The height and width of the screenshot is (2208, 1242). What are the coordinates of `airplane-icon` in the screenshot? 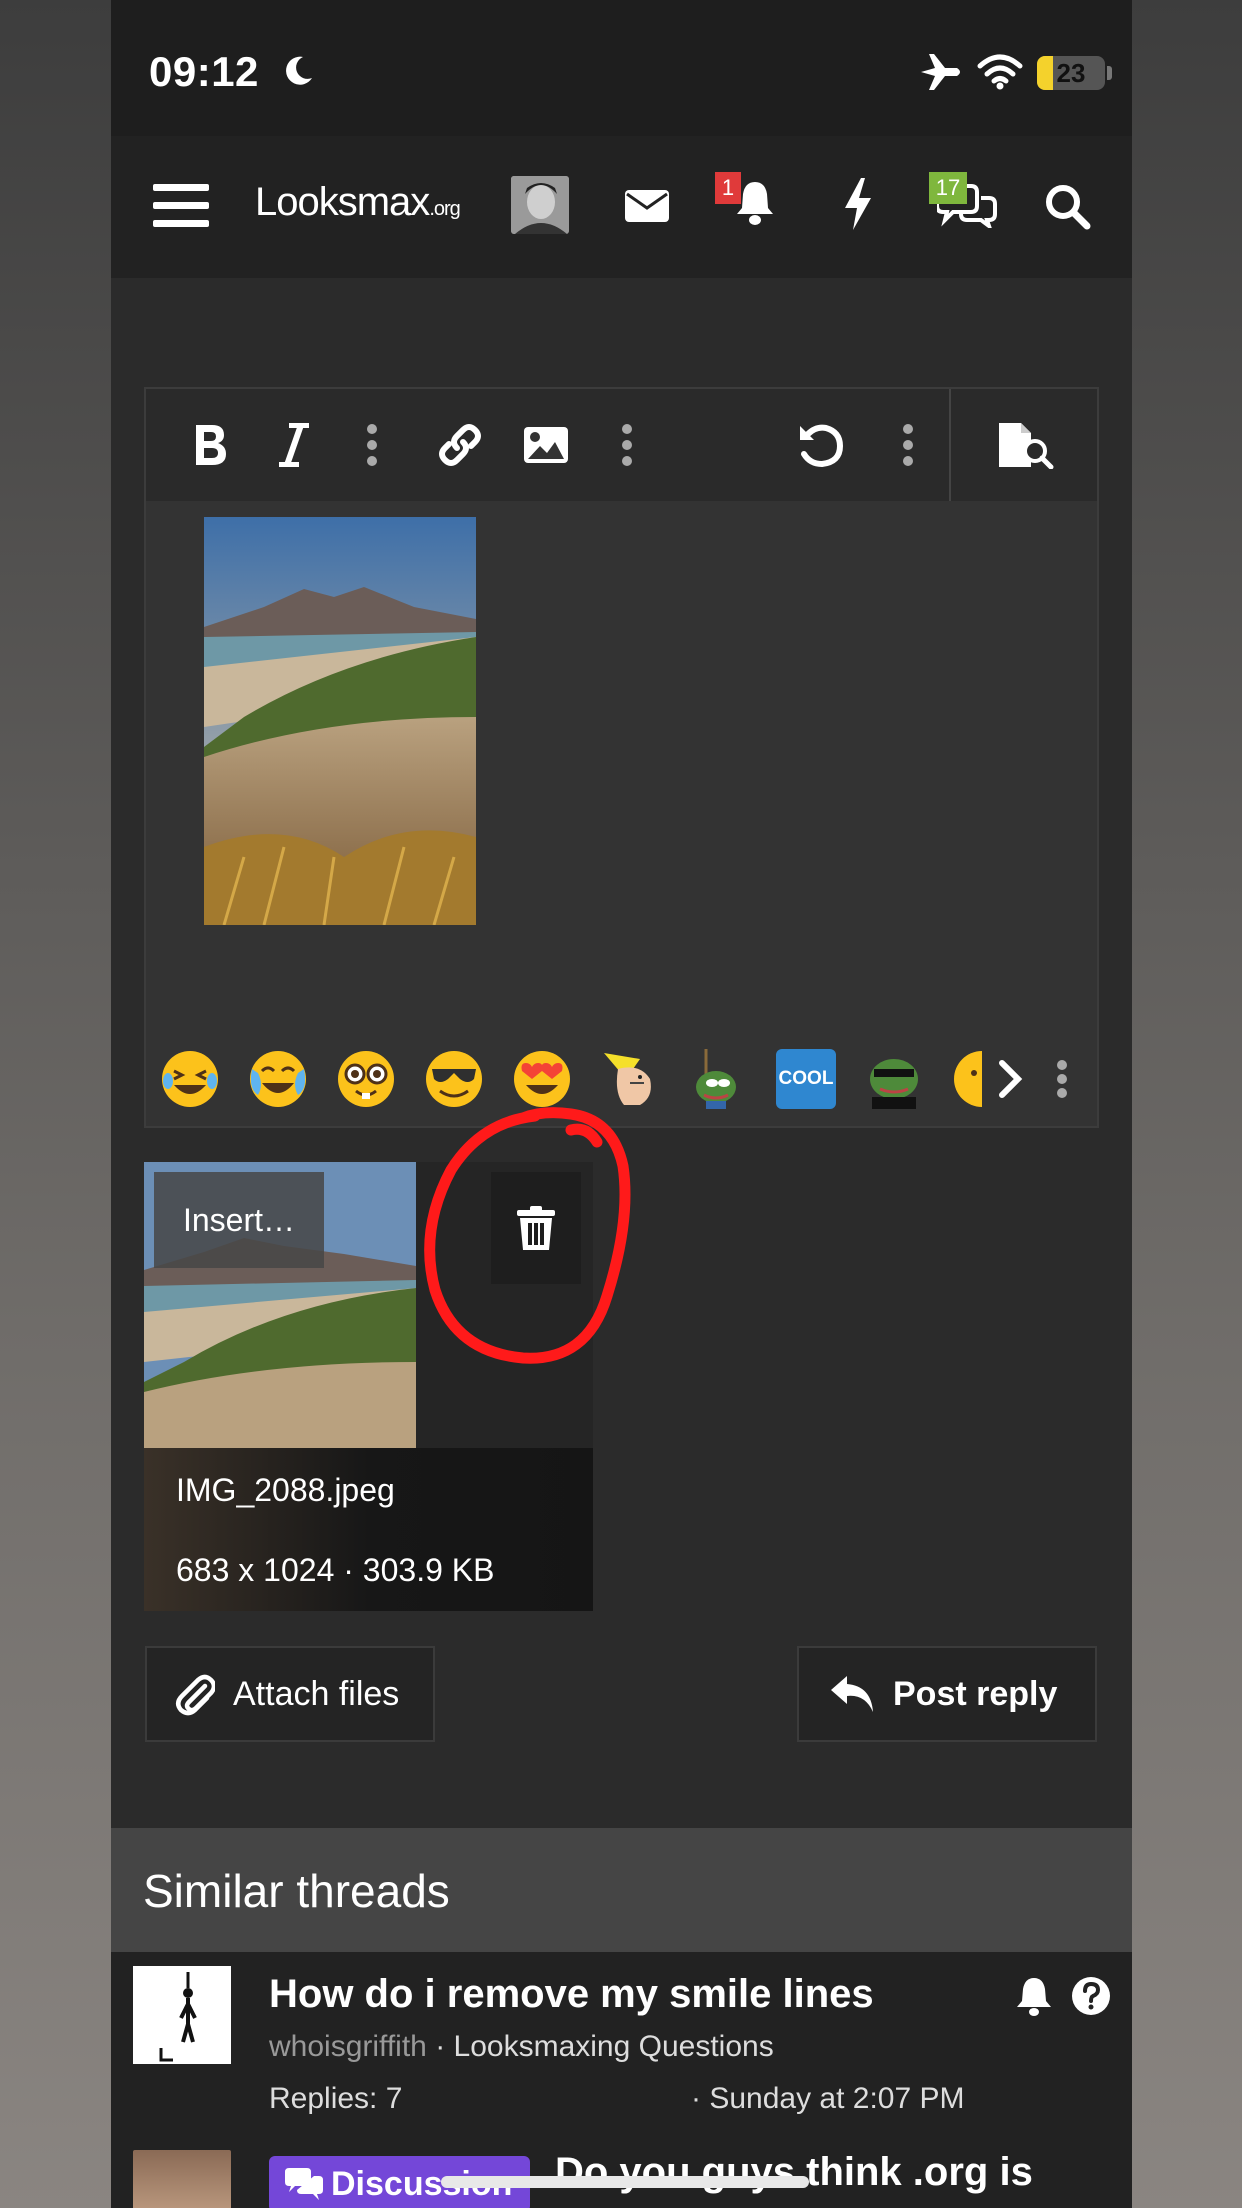 It's located at (940, 72).